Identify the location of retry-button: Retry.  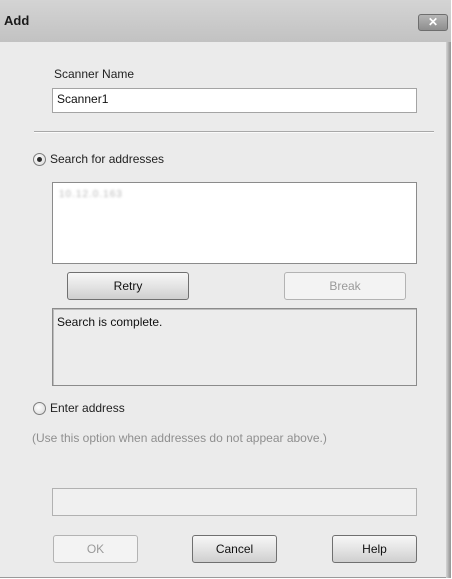
(128, 286).